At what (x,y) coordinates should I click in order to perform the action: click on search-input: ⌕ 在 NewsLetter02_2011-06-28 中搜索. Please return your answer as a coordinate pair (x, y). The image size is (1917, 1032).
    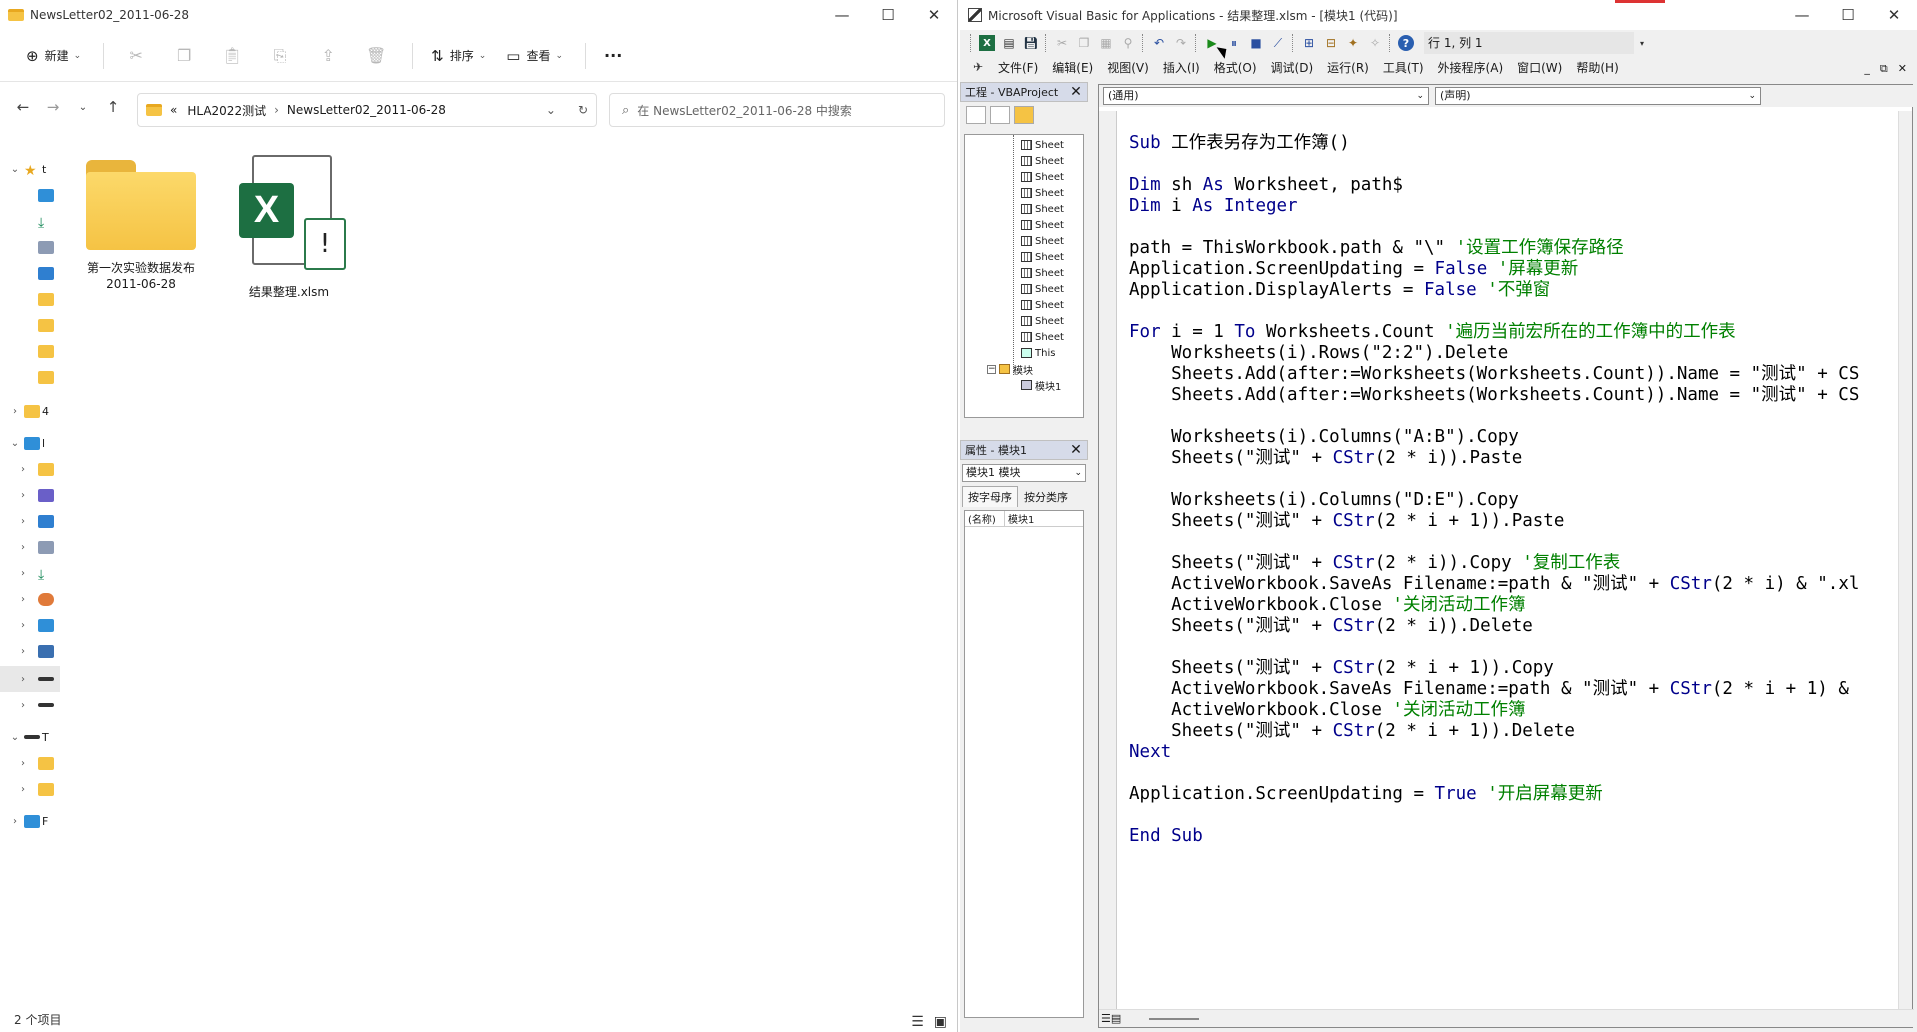
    Looking at the image, I should click on (777, 110).